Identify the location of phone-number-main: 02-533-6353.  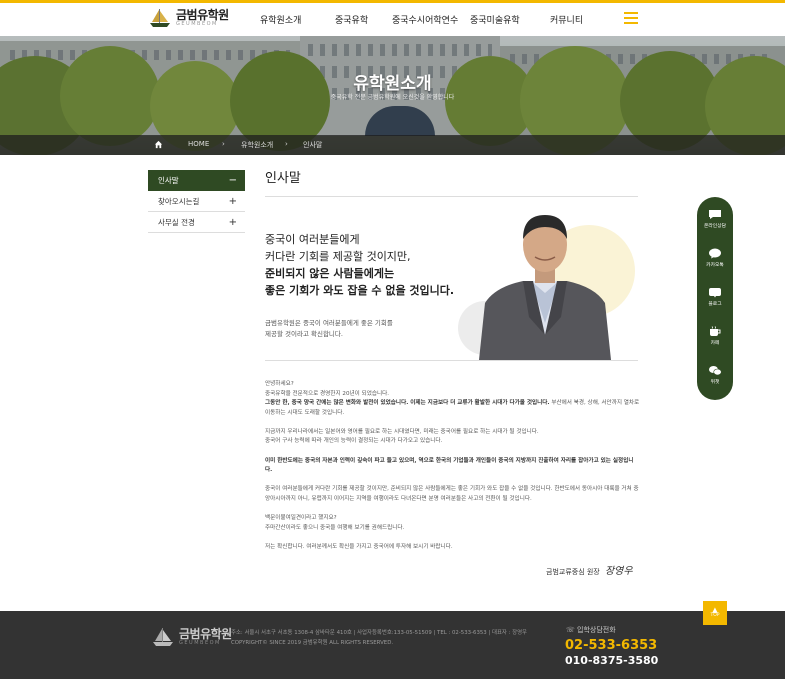
(611, 645).